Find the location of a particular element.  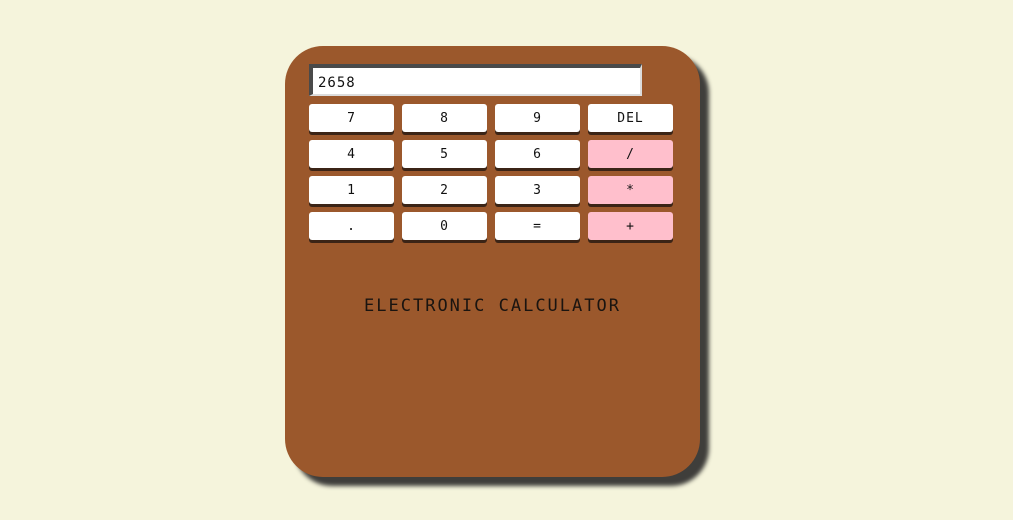

key-1: 1 is located at coordinates (351, 190).